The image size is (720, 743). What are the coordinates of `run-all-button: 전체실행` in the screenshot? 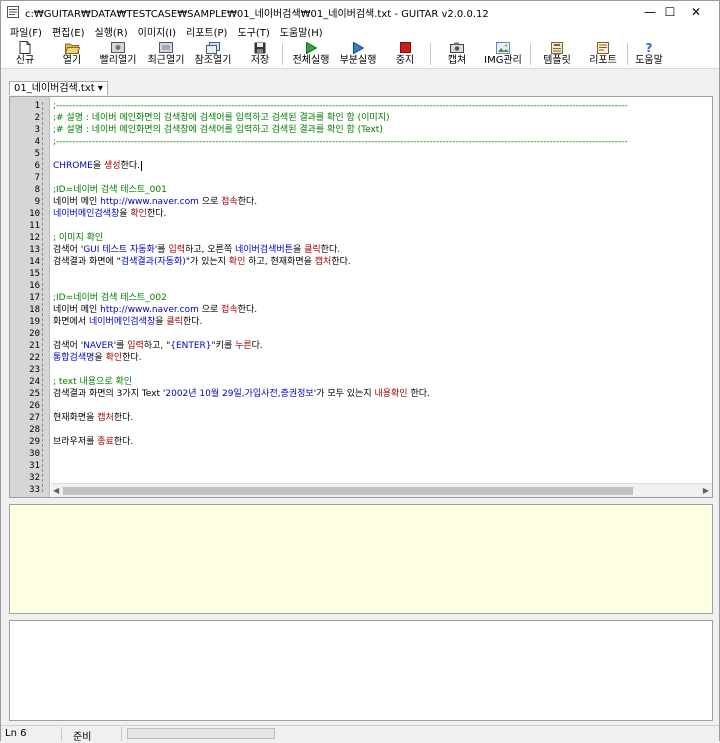 It's located at (311, 54).